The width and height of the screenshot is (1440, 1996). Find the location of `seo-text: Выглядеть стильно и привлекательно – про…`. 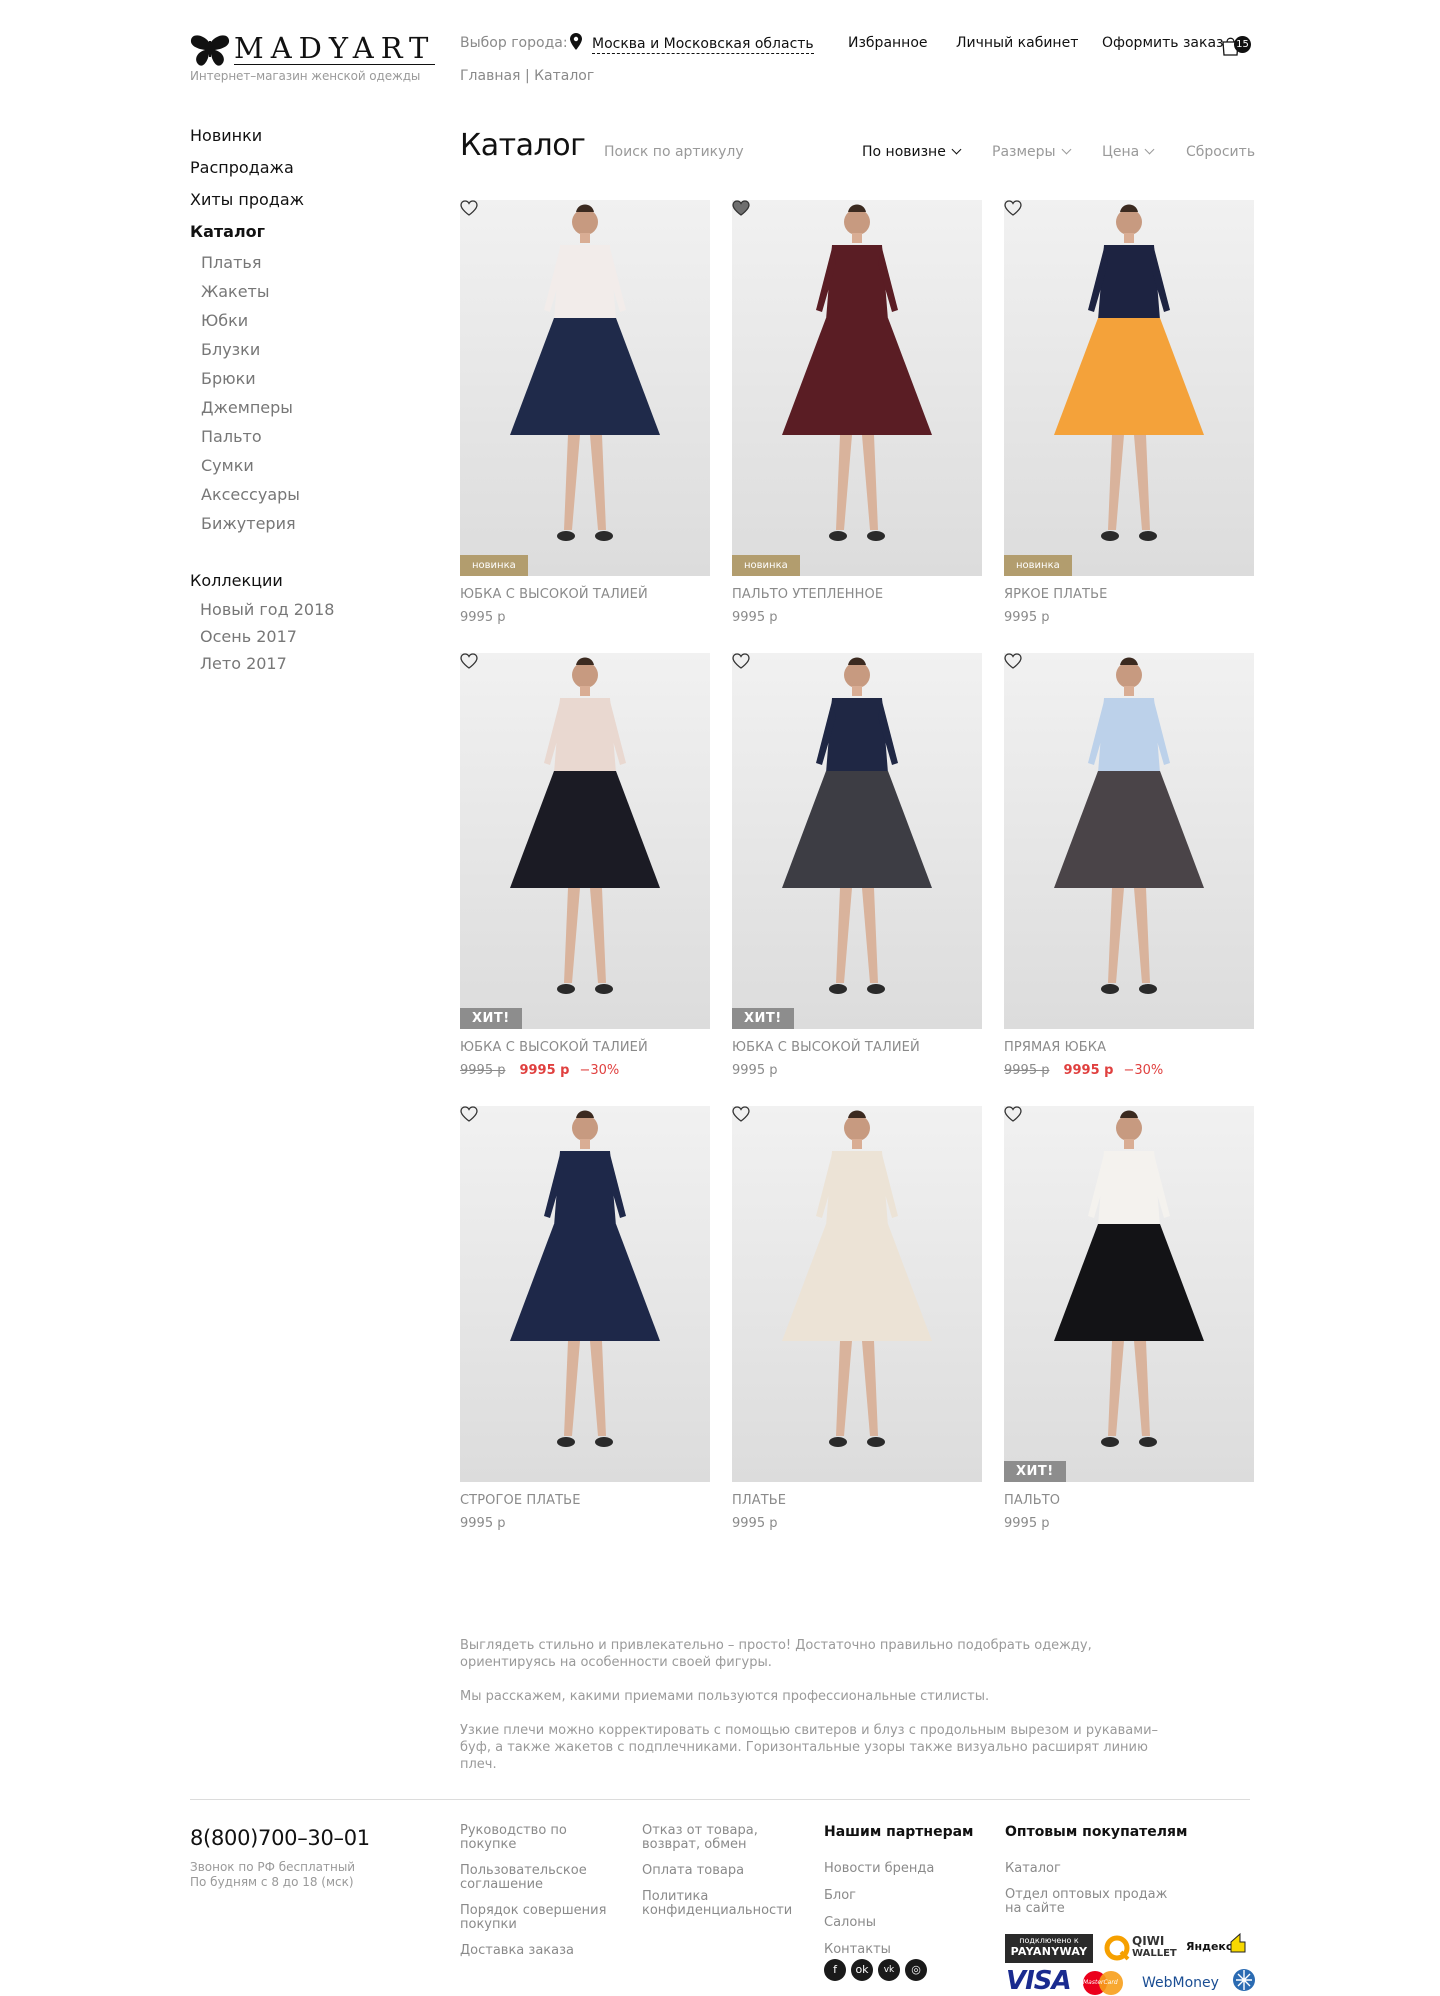

seo-text: Выглядеть стильно и привлекательно – про… is located at coordinates (820, 1713).